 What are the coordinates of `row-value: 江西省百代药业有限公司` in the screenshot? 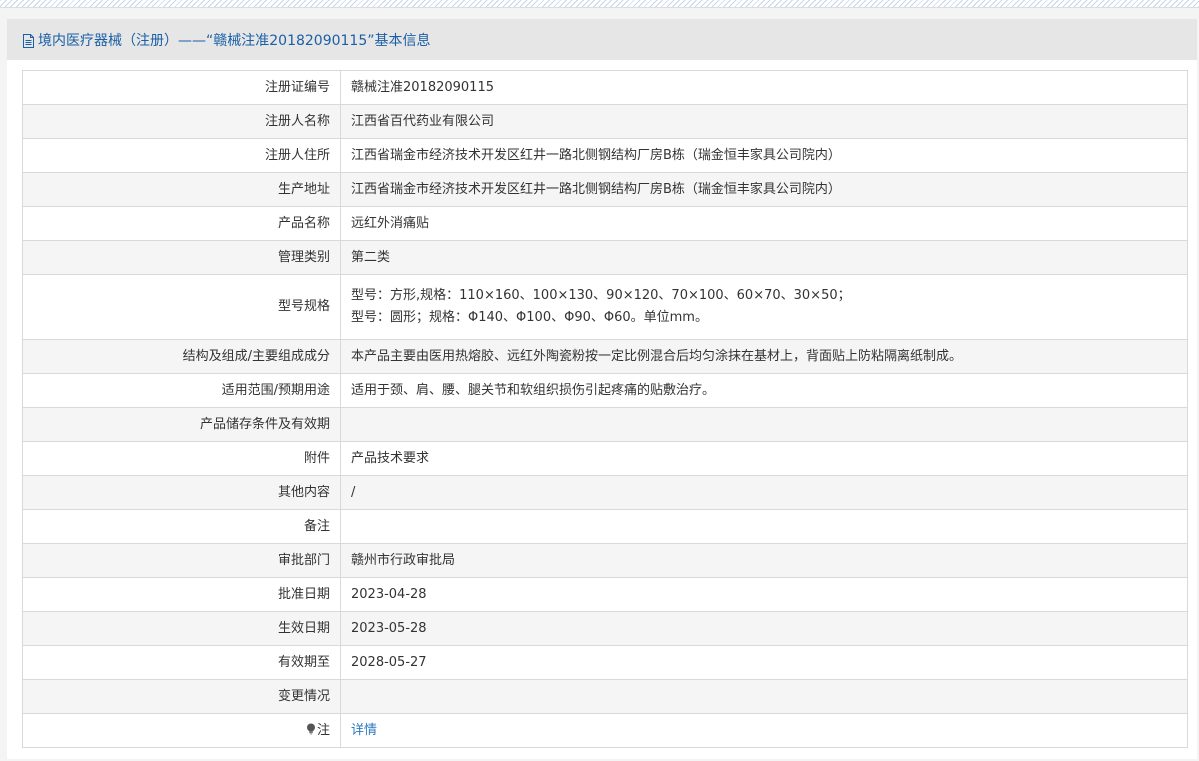 It's located at (764, 121).